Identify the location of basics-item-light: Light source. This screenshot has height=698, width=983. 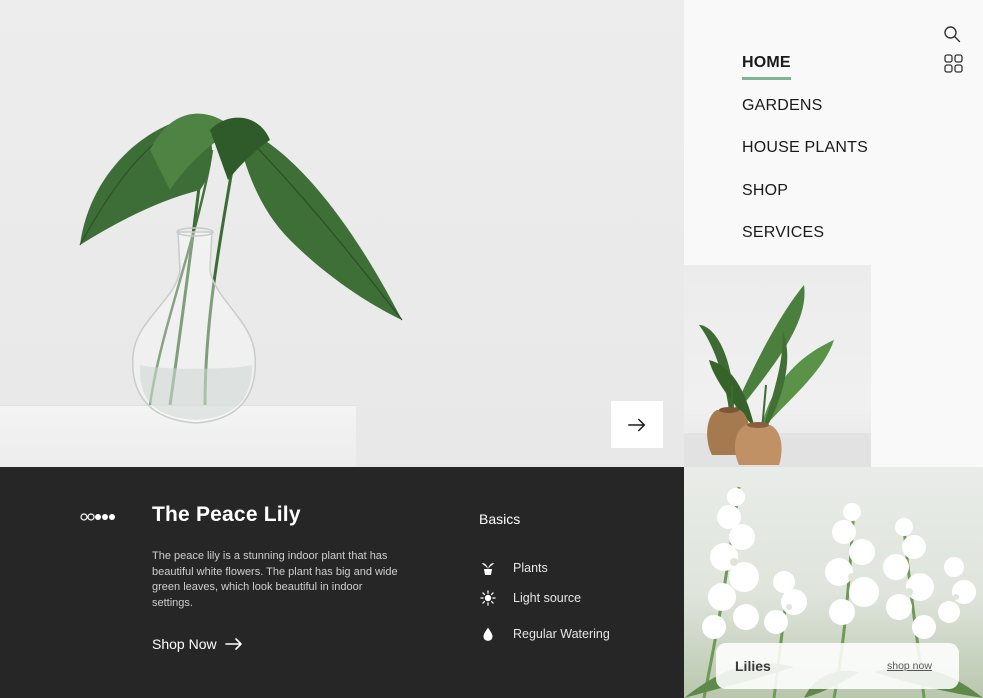
(530, 598).